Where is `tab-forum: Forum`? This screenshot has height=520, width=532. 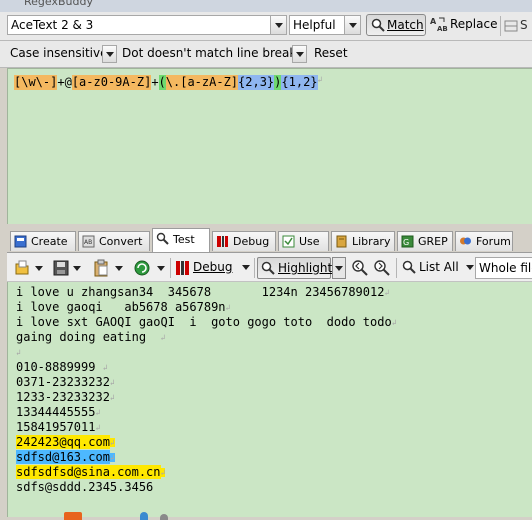 tab-forum: Forum is located at coordinates (484, 241).